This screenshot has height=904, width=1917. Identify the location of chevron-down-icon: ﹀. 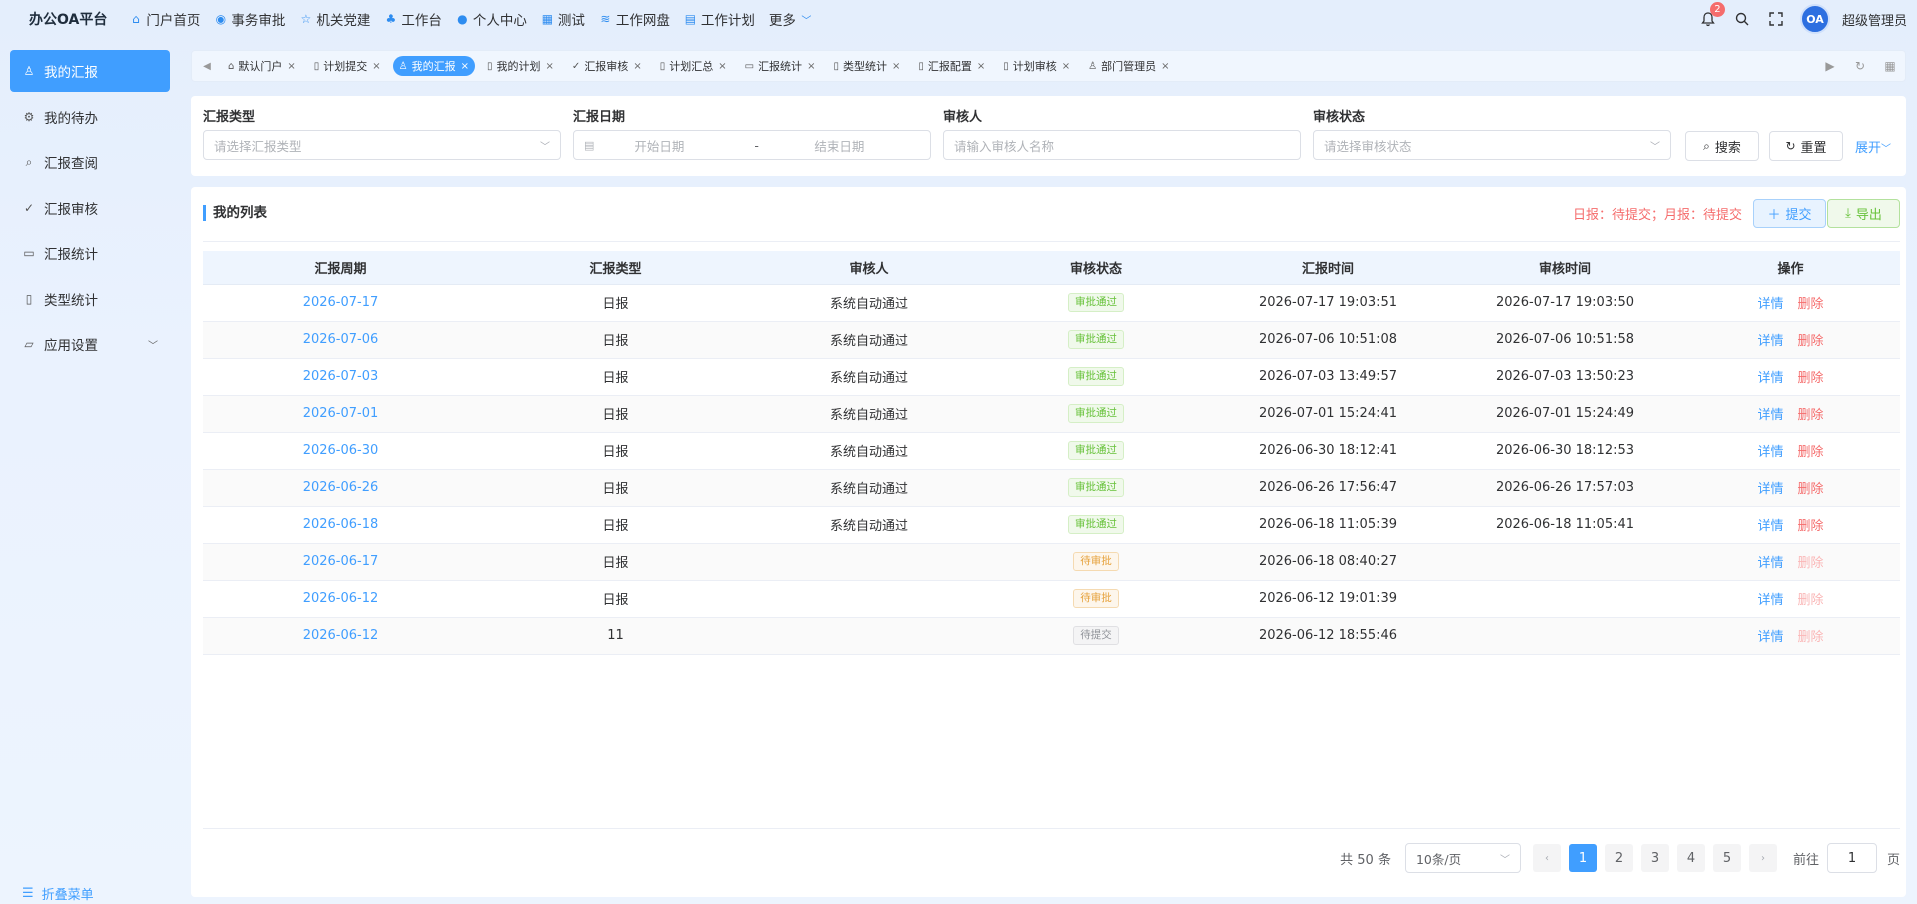
(1504, 860).